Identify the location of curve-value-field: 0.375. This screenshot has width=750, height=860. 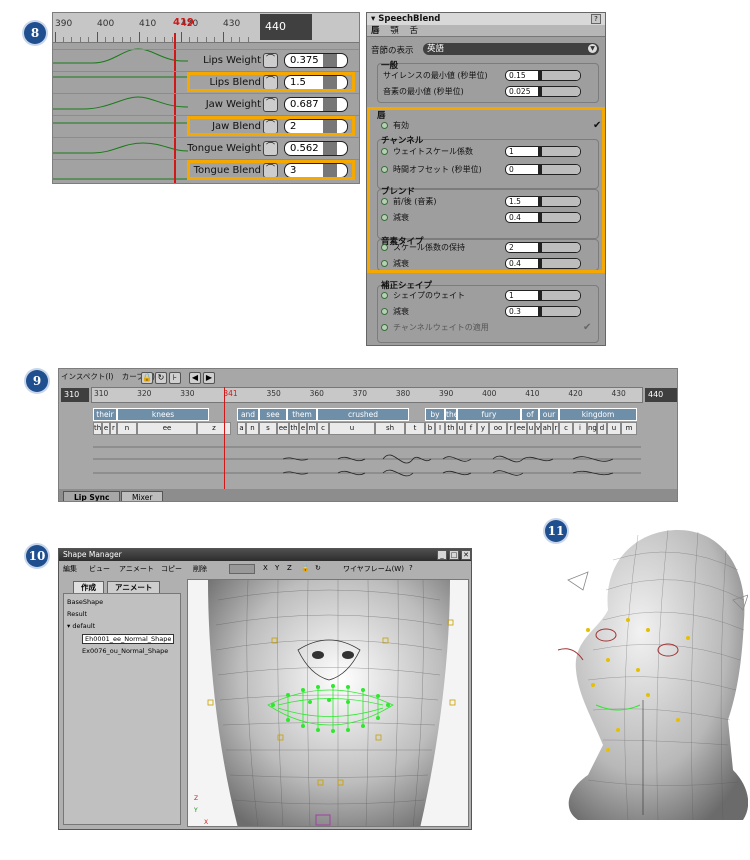
(316, 60).